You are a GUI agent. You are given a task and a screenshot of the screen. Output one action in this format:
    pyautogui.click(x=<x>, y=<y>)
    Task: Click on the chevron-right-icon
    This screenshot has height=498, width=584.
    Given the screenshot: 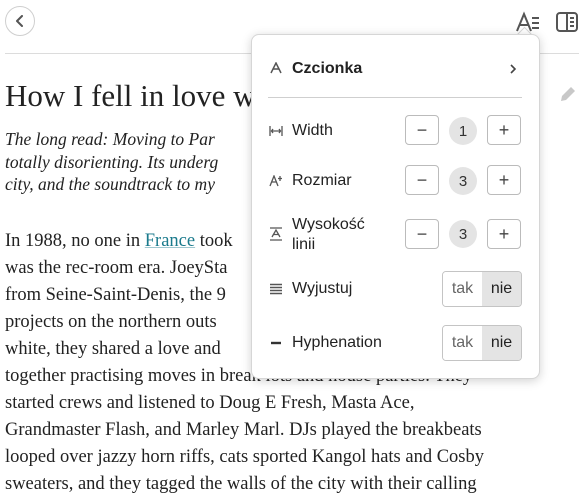 What is the action you would take?
    pyautogui.click(x=513, y=71)
    